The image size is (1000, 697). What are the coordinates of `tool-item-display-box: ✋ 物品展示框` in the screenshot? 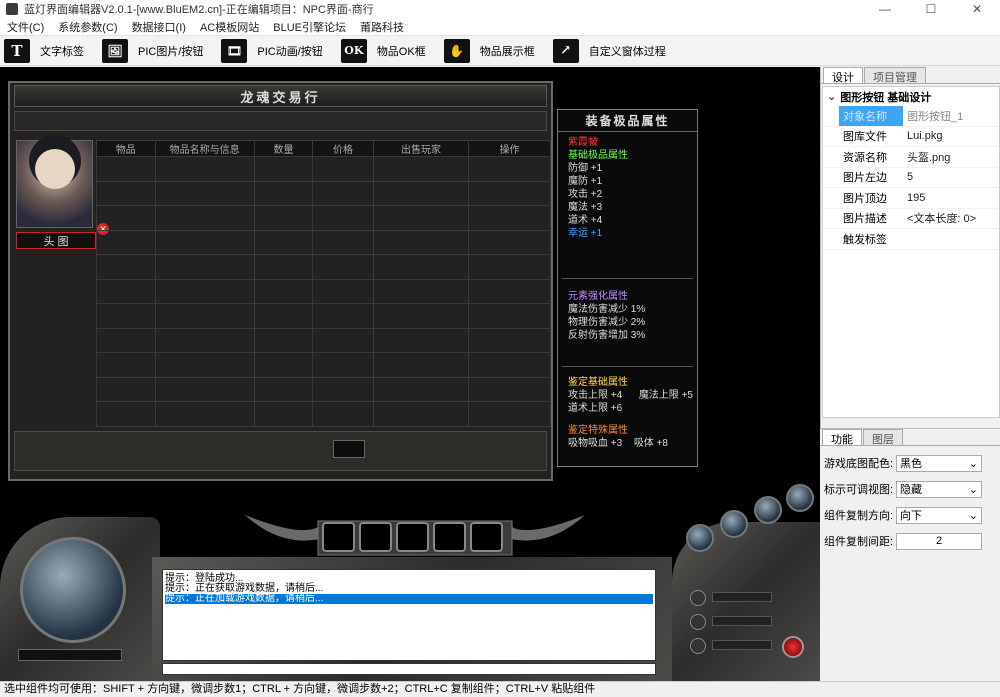 It's located at (489, 51).